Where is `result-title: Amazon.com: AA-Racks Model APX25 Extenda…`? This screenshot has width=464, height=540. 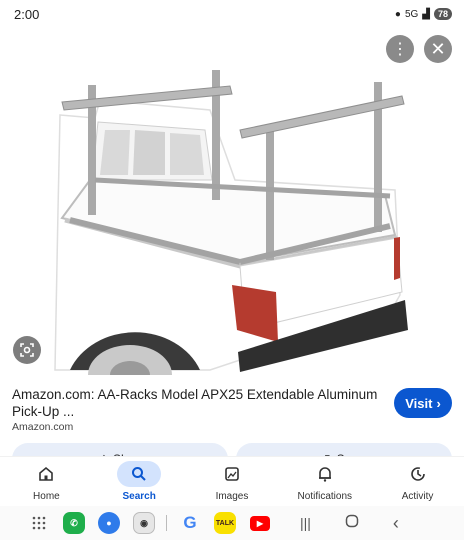
result-title: Amazon.com: AA-Racks Model APX25 Extenda… is located at coordinates (195, 403).